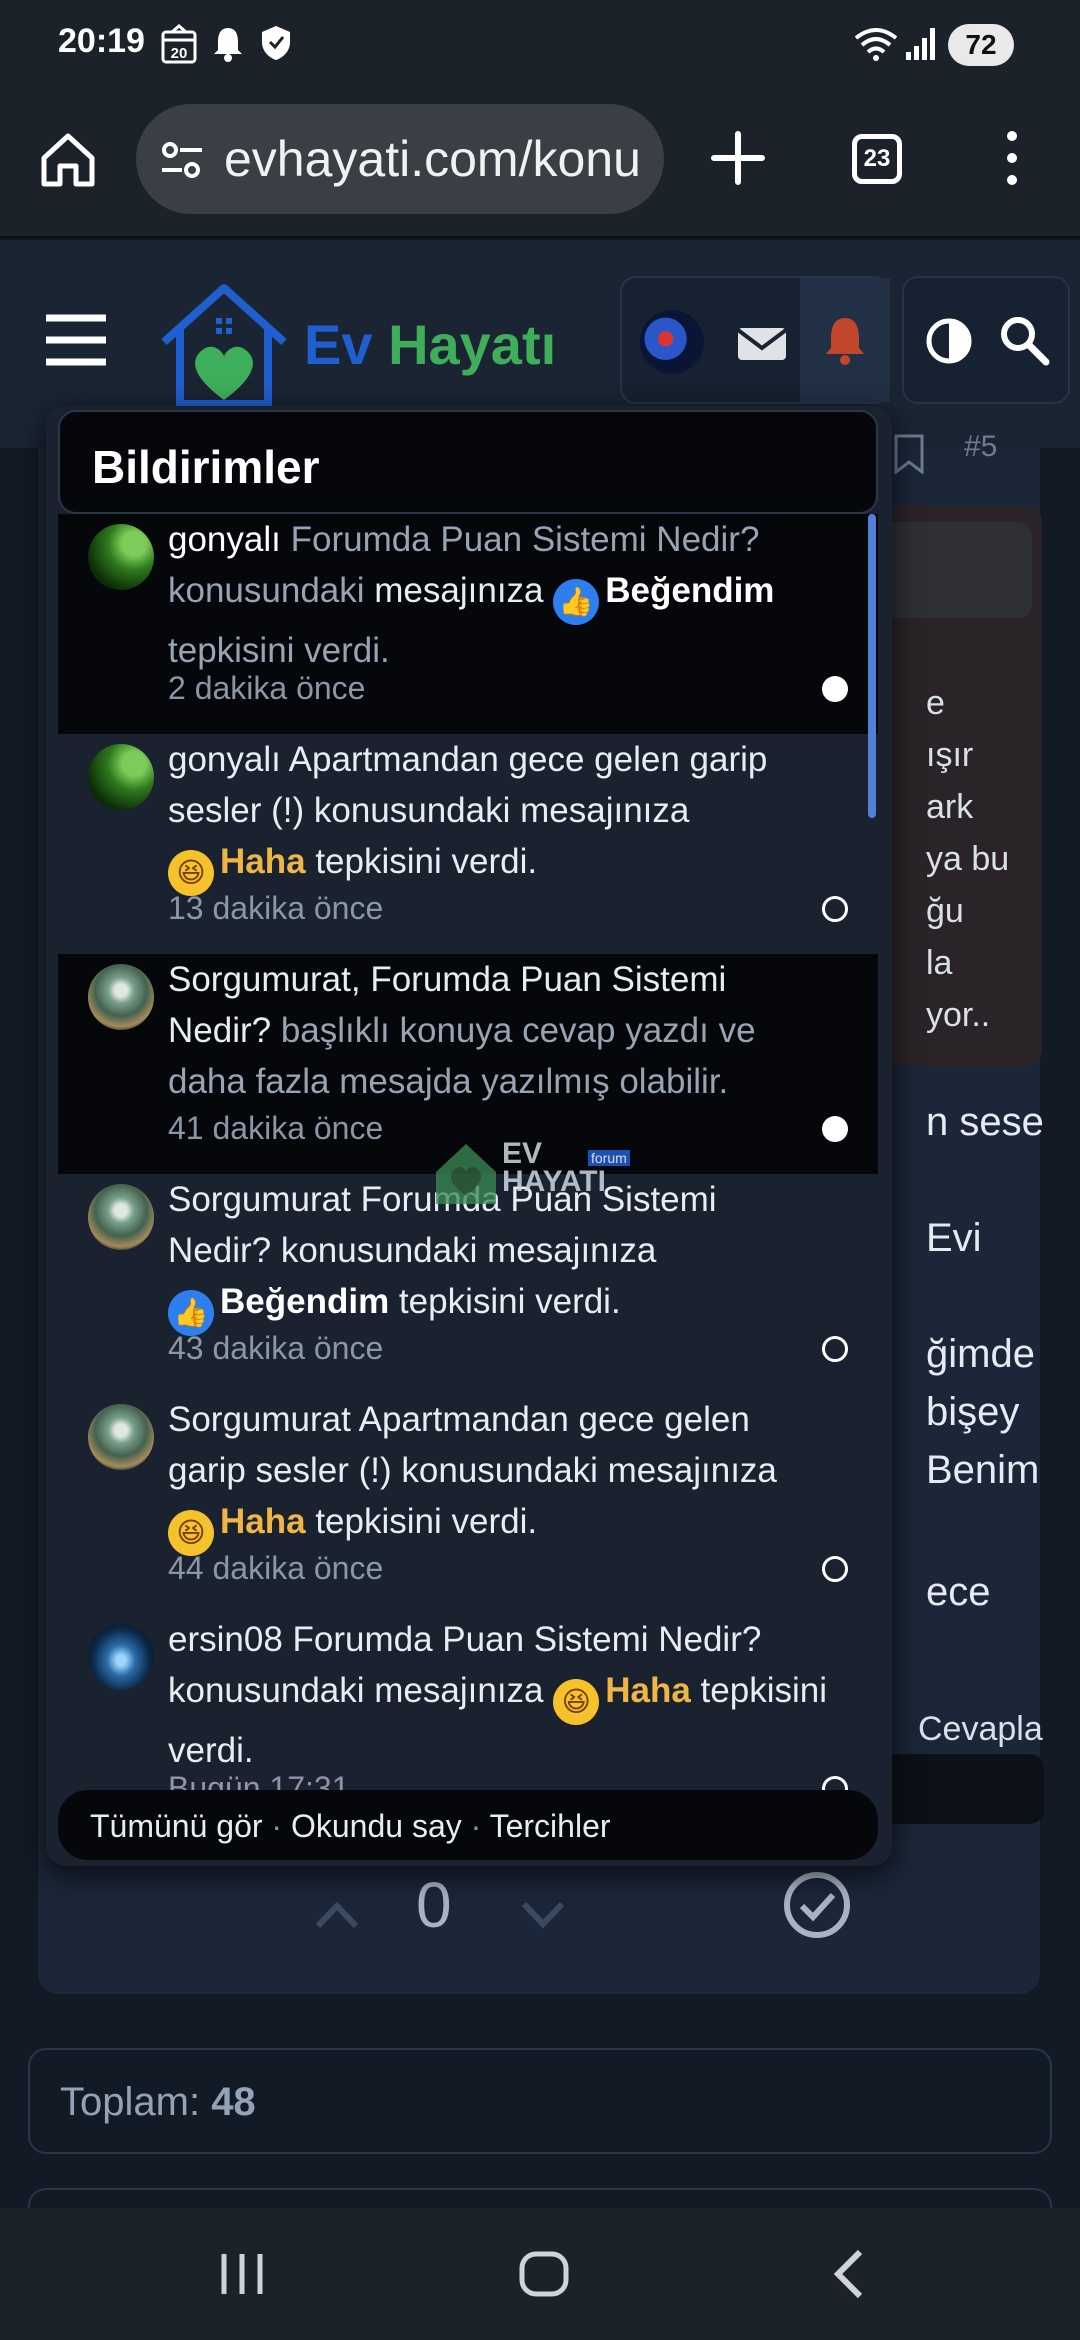  What do you see at coordinates (233, 2102) in the screenshot?
I see `total-value: 48` at bounding box center [233, 2102].